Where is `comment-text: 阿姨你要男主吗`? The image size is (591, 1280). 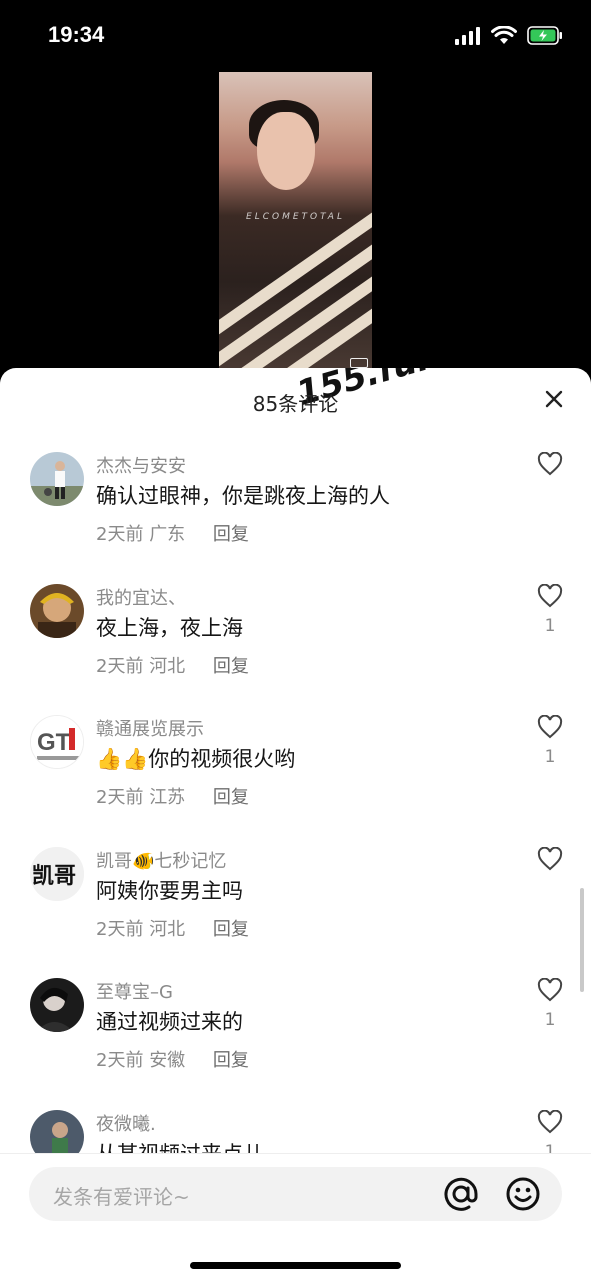 comment-text: 阿姨你要男主吗 is located at coordinates (169, 891).